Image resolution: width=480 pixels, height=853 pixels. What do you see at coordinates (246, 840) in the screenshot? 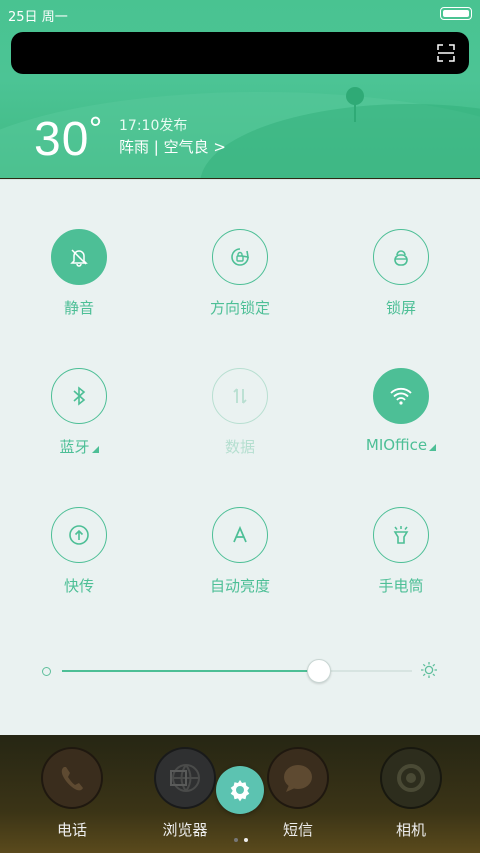
I see `page-dot-active` at bounding box center [246, 840].